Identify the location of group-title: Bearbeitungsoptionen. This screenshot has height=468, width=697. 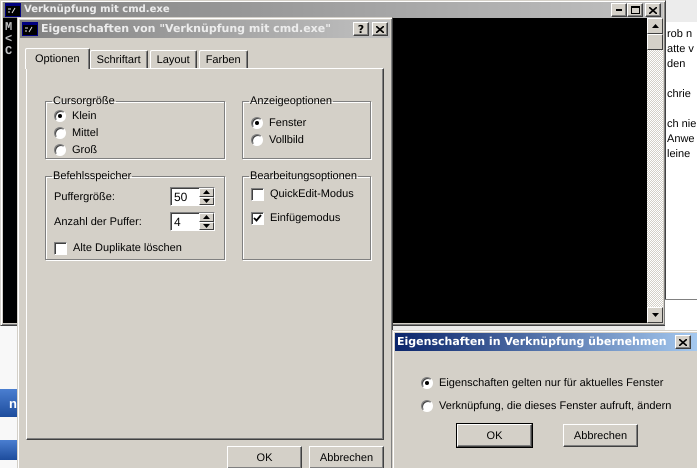
(303, 176).